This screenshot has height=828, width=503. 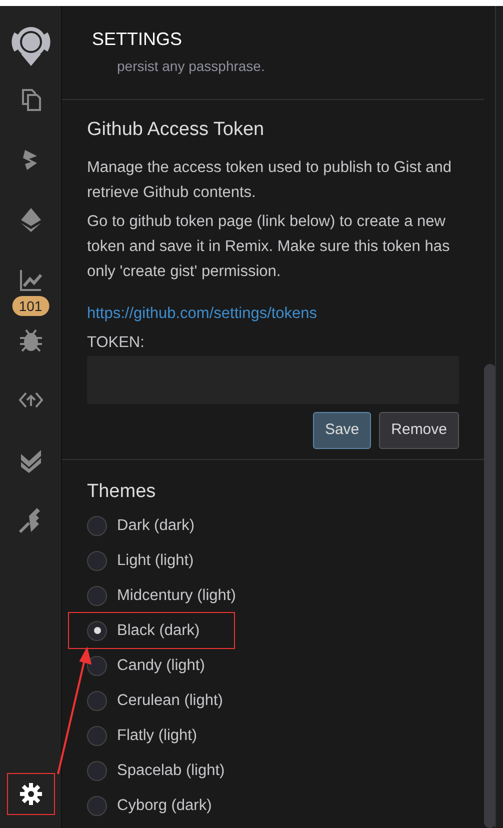 I want to click on help-text: persist any passphrase., so click(x=191, y=66).